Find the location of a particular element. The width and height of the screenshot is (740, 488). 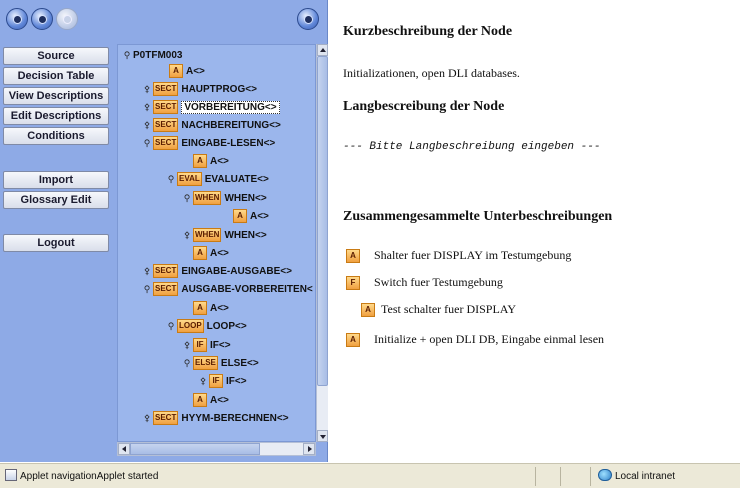

status-message: Applet navigationApplet started is located at coordinates (89, 476).